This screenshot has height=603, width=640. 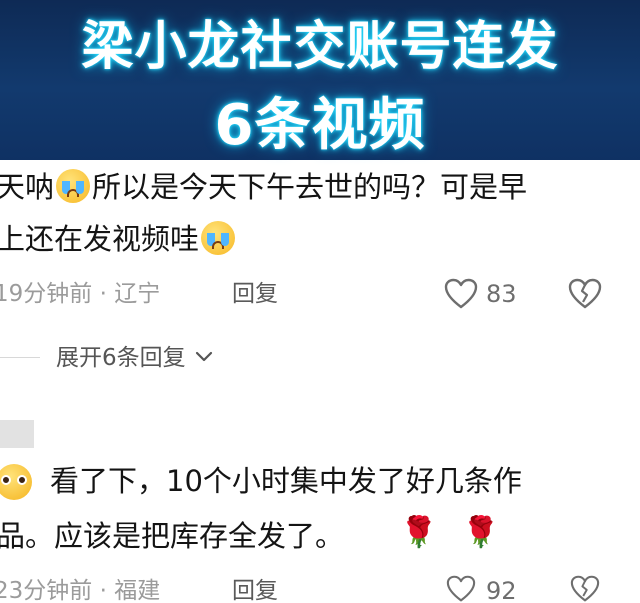 I want to click on divider, so click(x=20, y=357).